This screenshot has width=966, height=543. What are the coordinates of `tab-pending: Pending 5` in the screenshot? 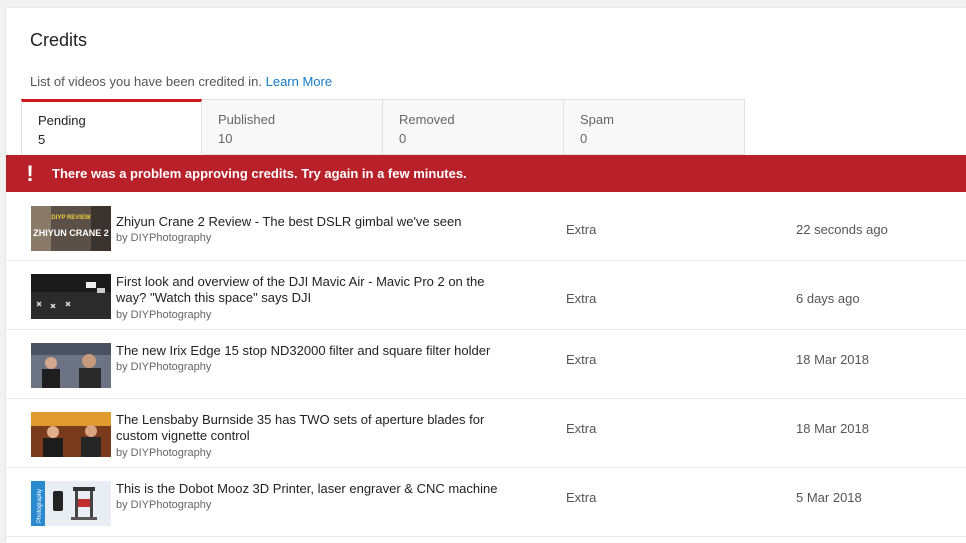 It's located at (111, 127).